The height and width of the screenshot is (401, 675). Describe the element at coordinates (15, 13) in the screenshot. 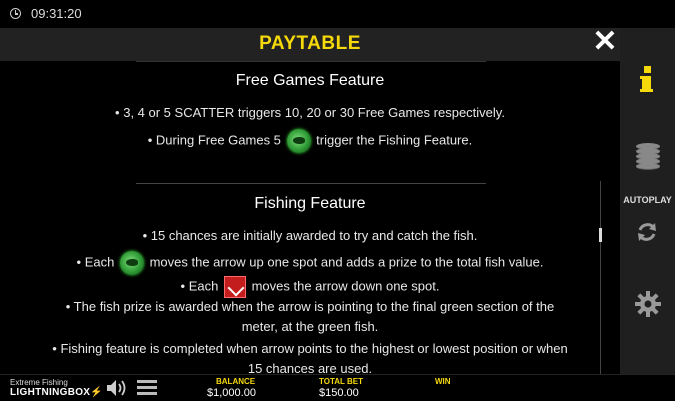

I see `clock-icon` at that location.